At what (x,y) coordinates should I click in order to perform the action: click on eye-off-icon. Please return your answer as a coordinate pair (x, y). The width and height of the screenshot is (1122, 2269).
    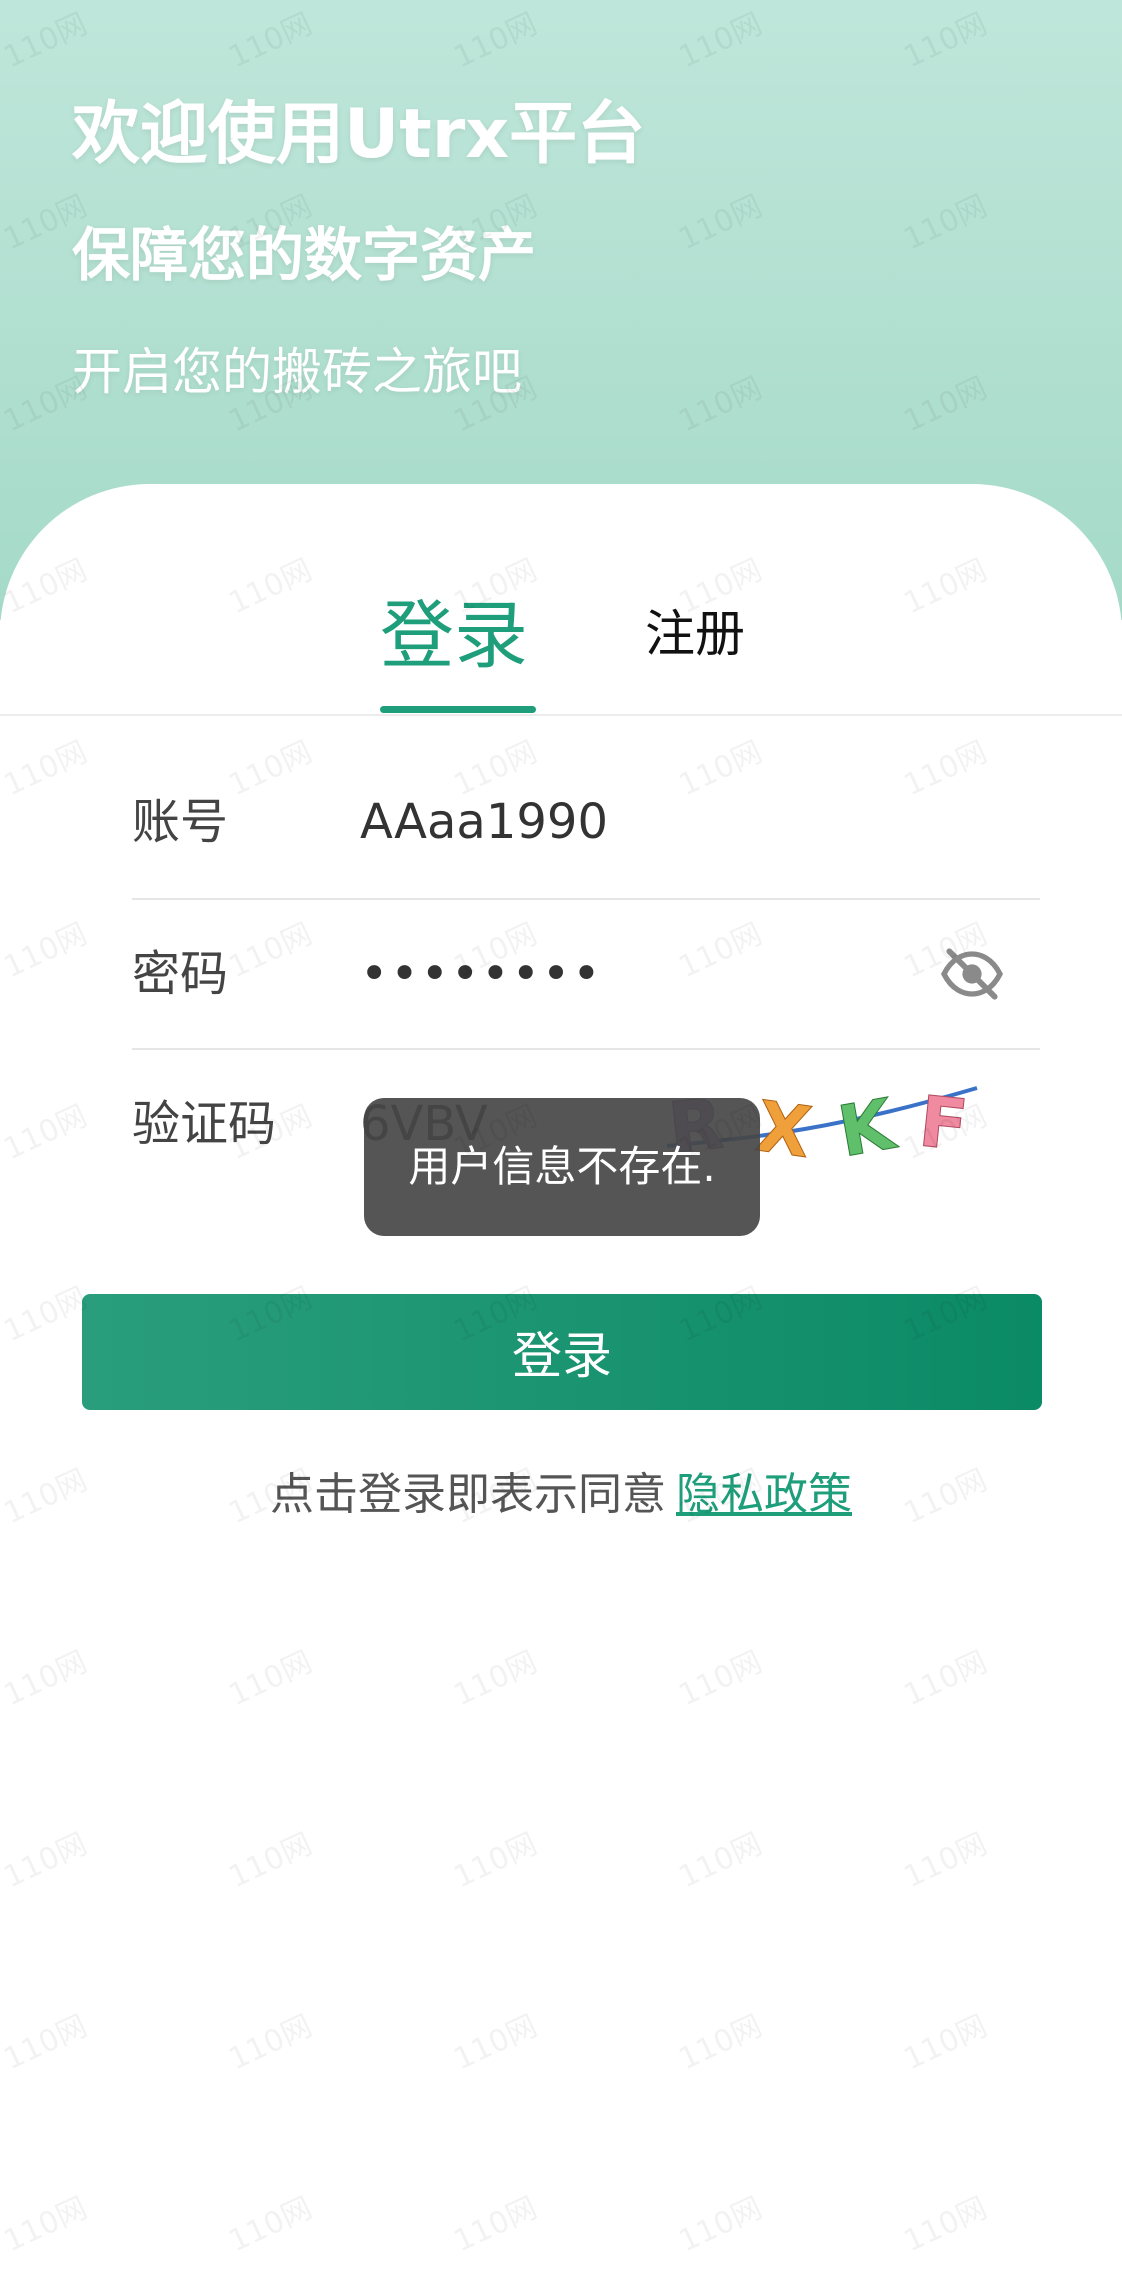
    Looking at the image, I should click on (972, 974).